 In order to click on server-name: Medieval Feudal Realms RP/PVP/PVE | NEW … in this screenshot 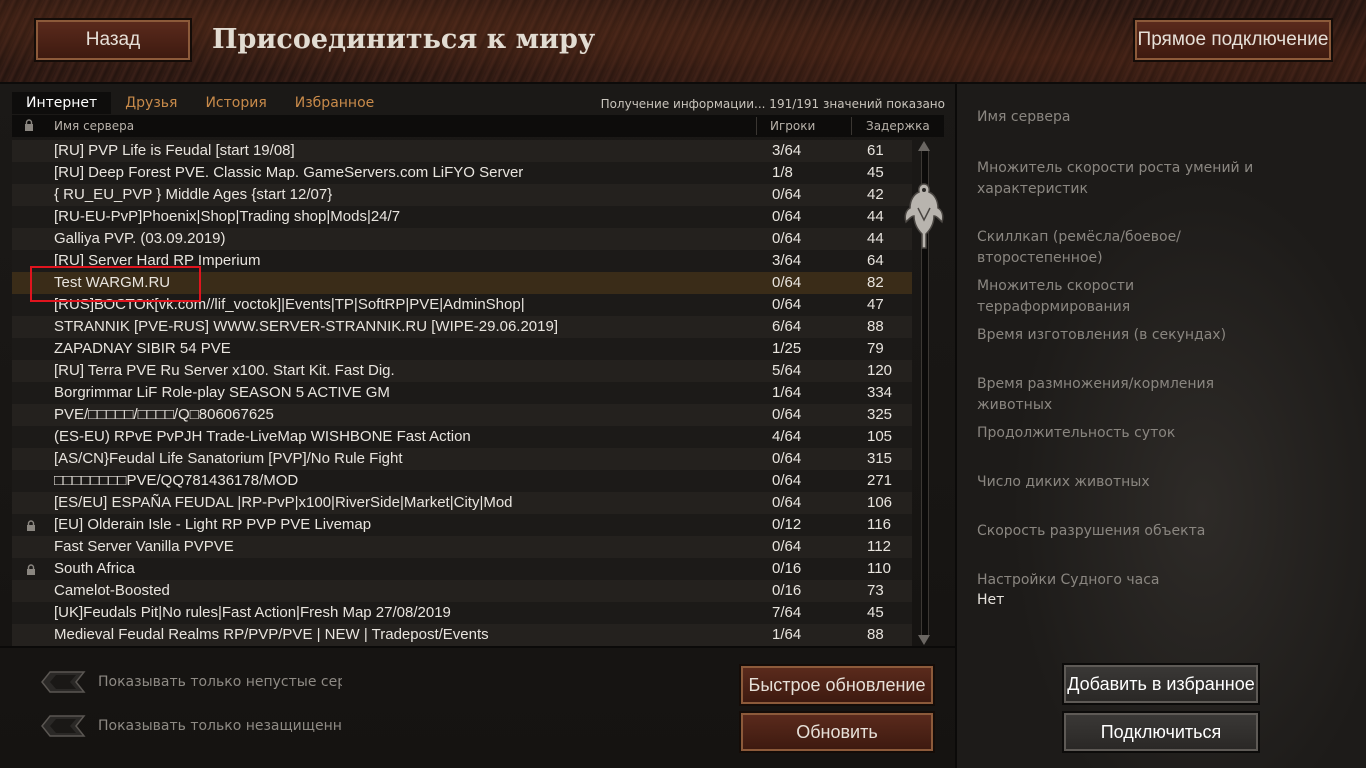, I will do `click(271, 634)`.